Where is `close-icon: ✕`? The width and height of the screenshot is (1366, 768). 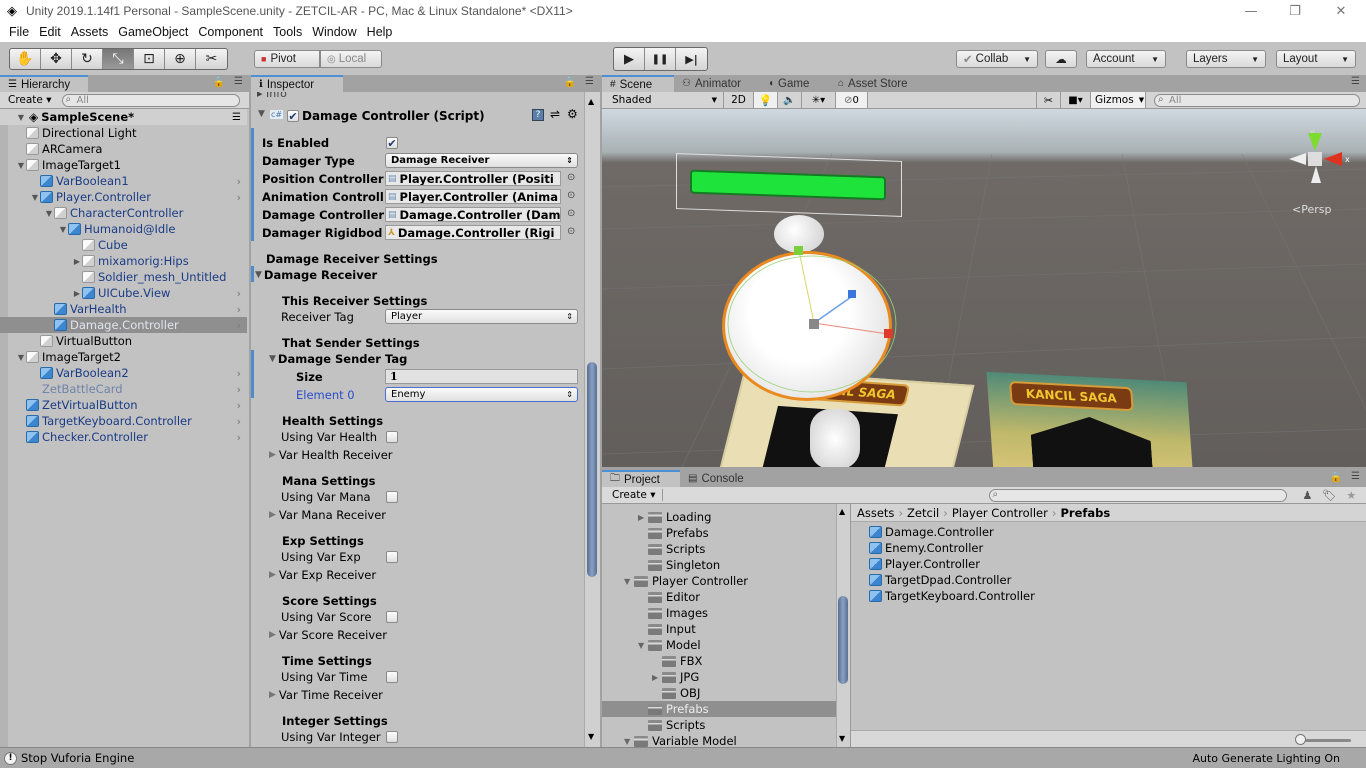 close-icon: ✕ is located at coordinates (1341, 11).